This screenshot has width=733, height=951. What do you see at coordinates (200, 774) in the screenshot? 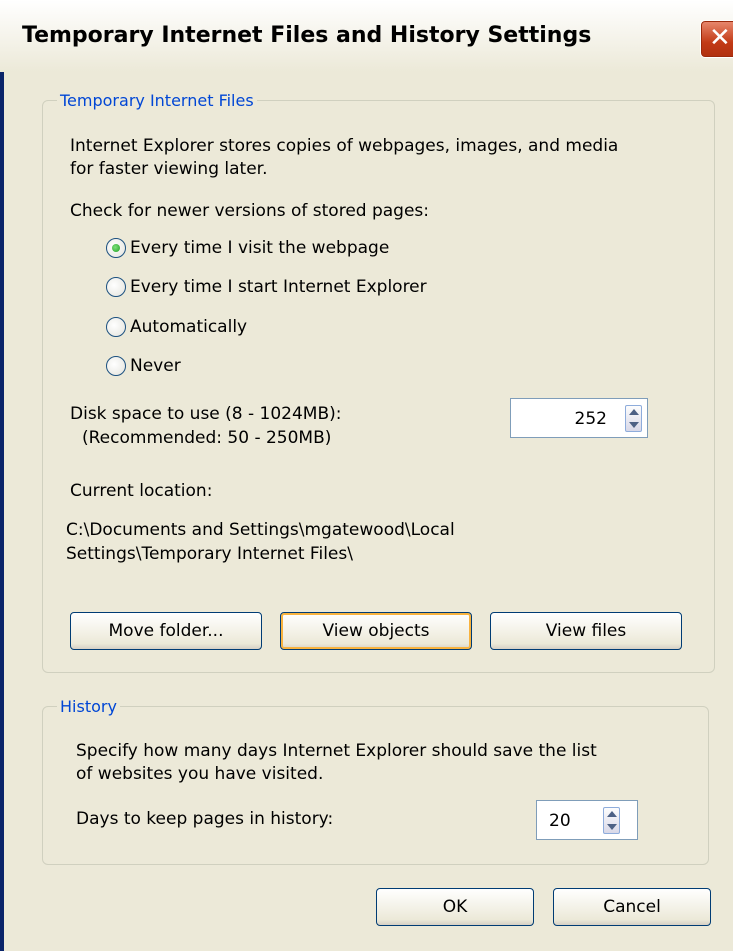
I see `history-description-line2: of websites you have visited.` at bounding box center [200, 774].